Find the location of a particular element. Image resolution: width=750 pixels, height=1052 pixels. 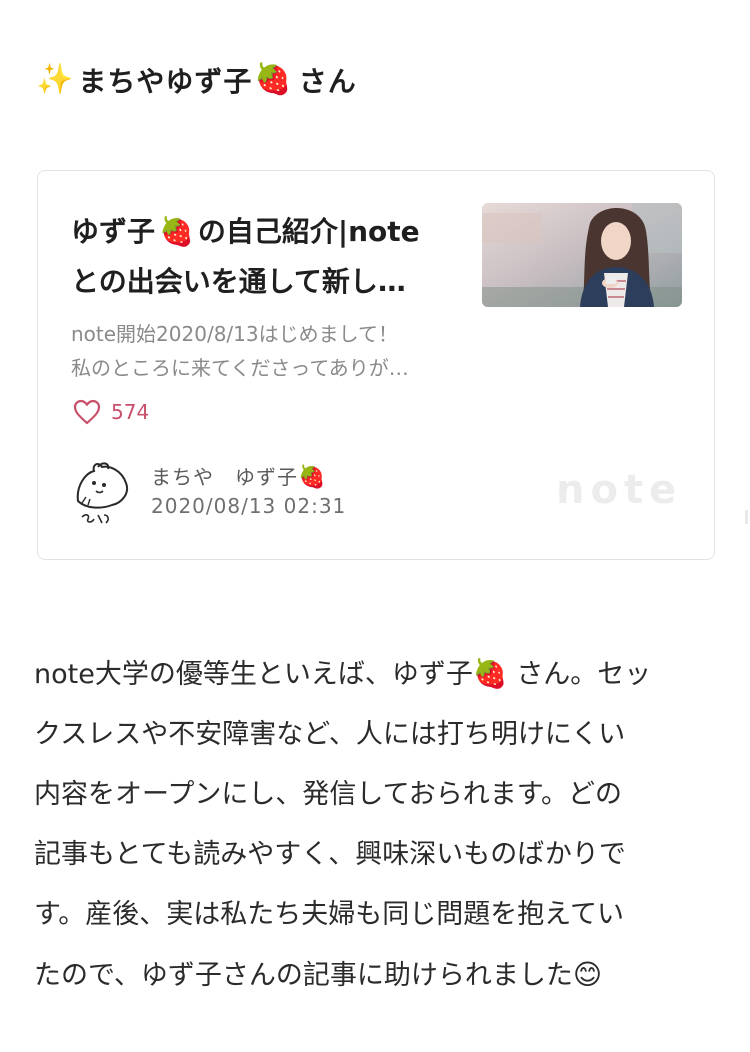

publish-date: 2020/08/13 02:31 is located at coordinates (249, 506).